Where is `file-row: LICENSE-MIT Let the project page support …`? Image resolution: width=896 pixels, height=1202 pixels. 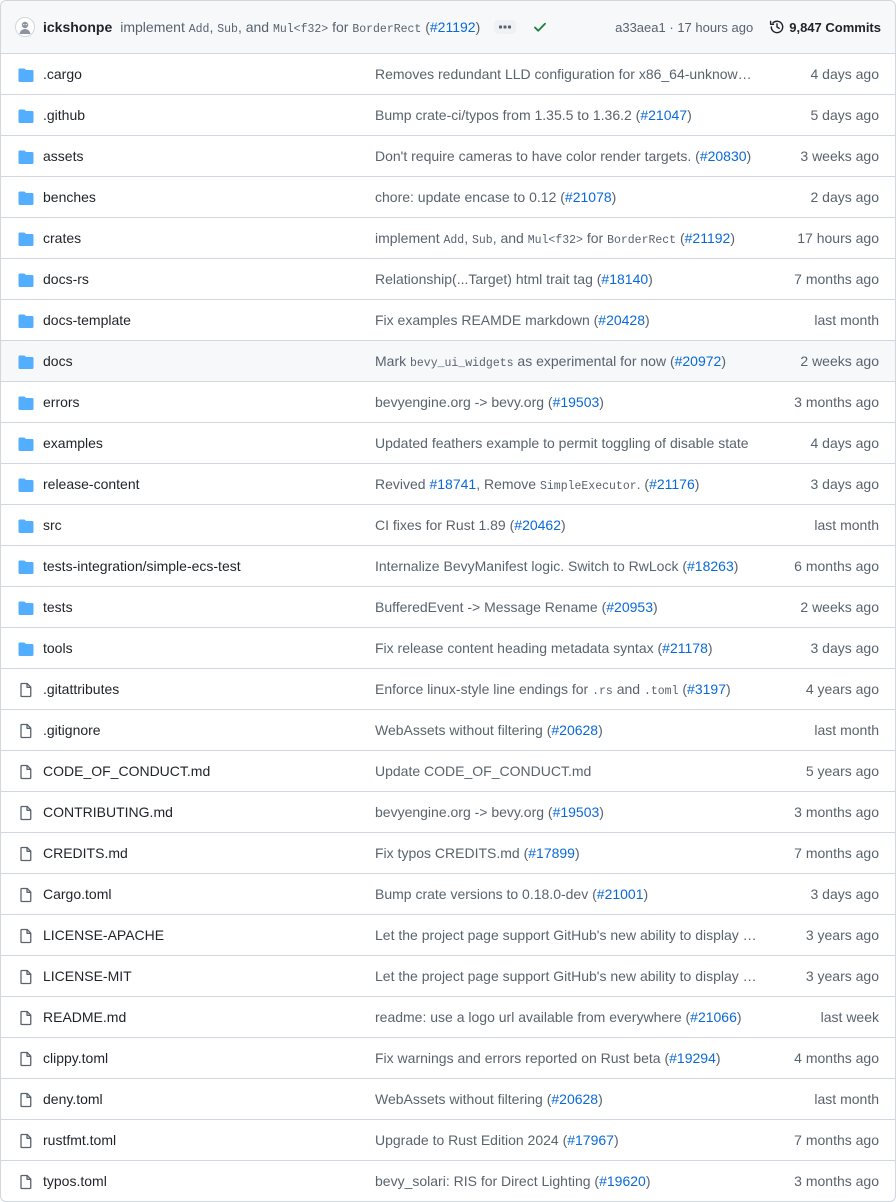
file-row: LICENSE-MIT Let the project page support … is located at coordinates (448, 976).